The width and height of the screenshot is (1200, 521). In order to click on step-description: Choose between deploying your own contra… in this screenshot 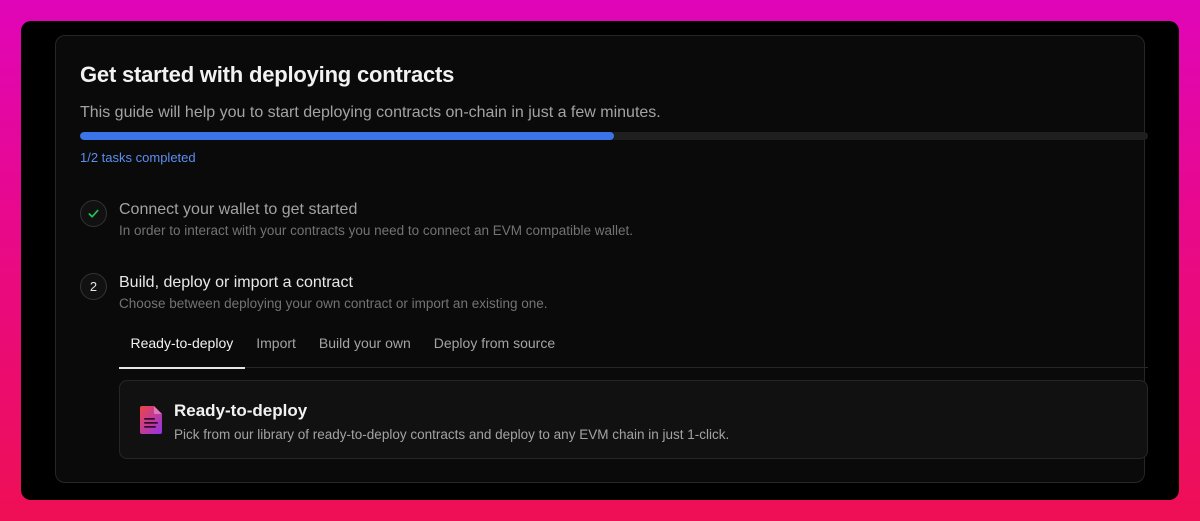, I will do `click(333, 303)`.